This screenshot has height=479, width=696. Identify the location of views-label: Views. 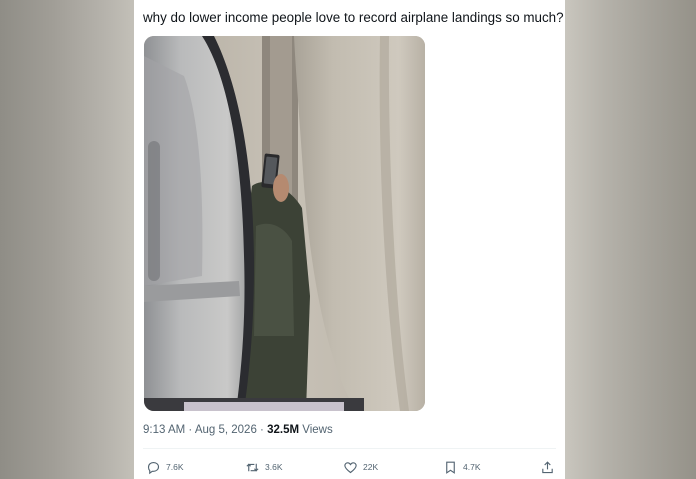
(317, 430).